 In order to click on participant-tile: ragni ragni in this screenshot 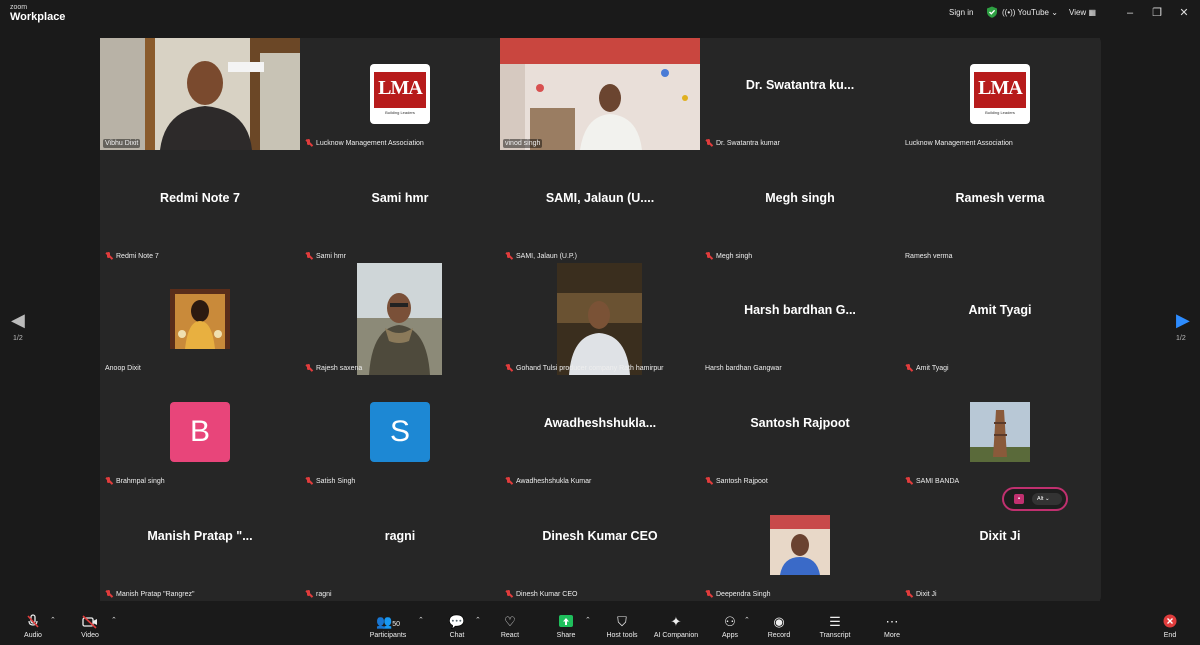, I will do `click(400, 545)`.